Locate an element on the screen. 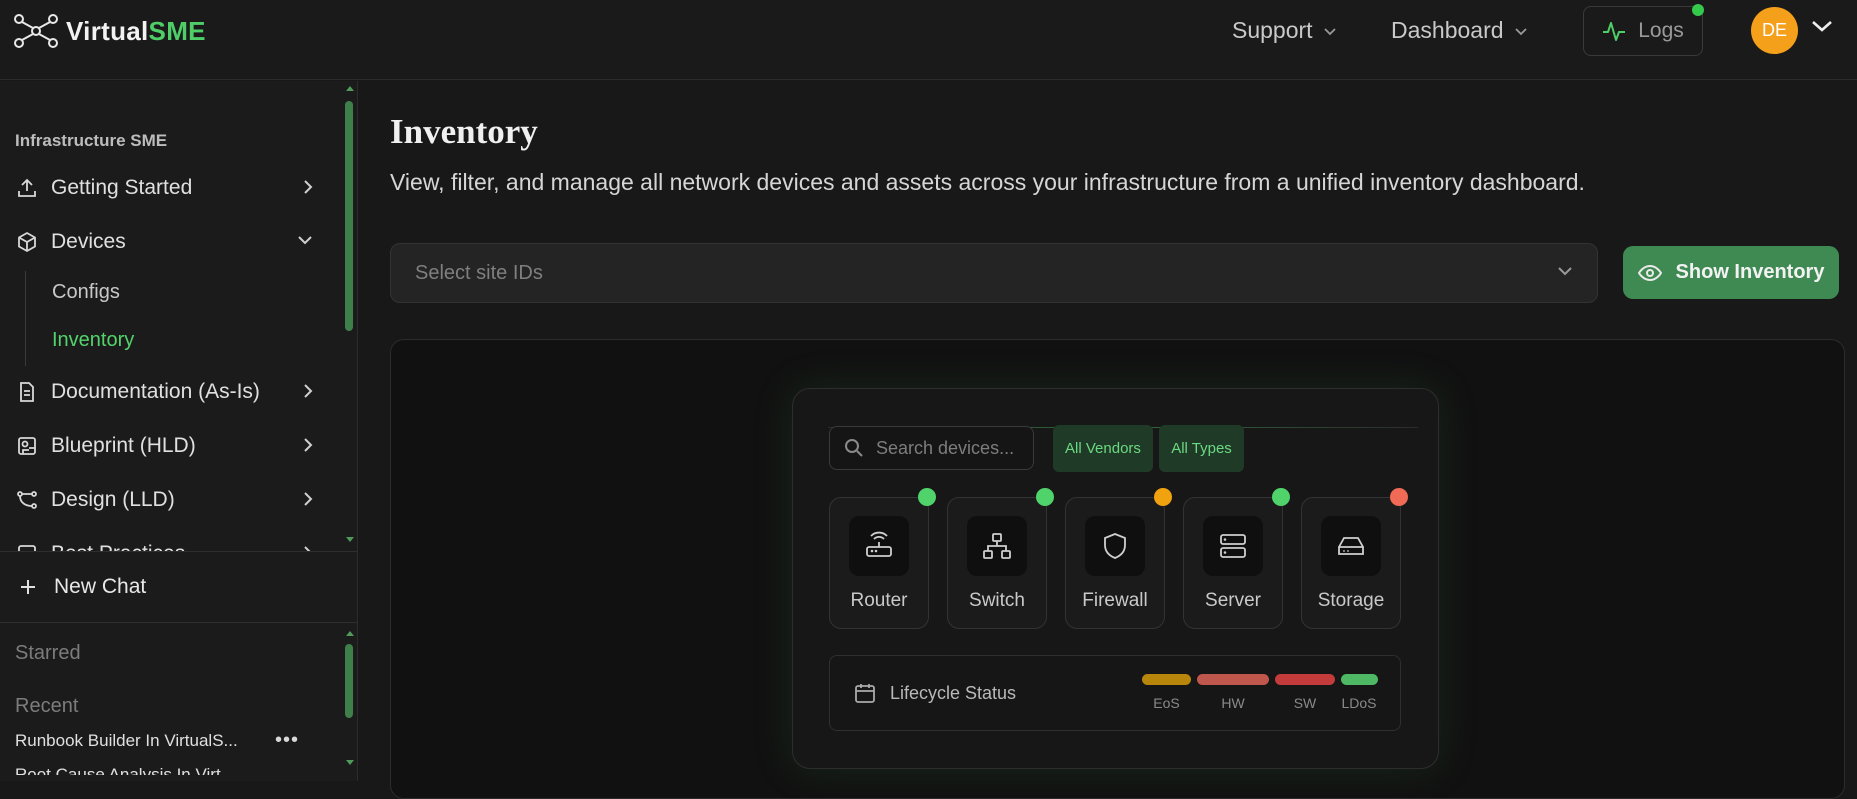 The width and height of the screenshot is (1857, 799). shield-icon is located at coordinates (1115, 546).